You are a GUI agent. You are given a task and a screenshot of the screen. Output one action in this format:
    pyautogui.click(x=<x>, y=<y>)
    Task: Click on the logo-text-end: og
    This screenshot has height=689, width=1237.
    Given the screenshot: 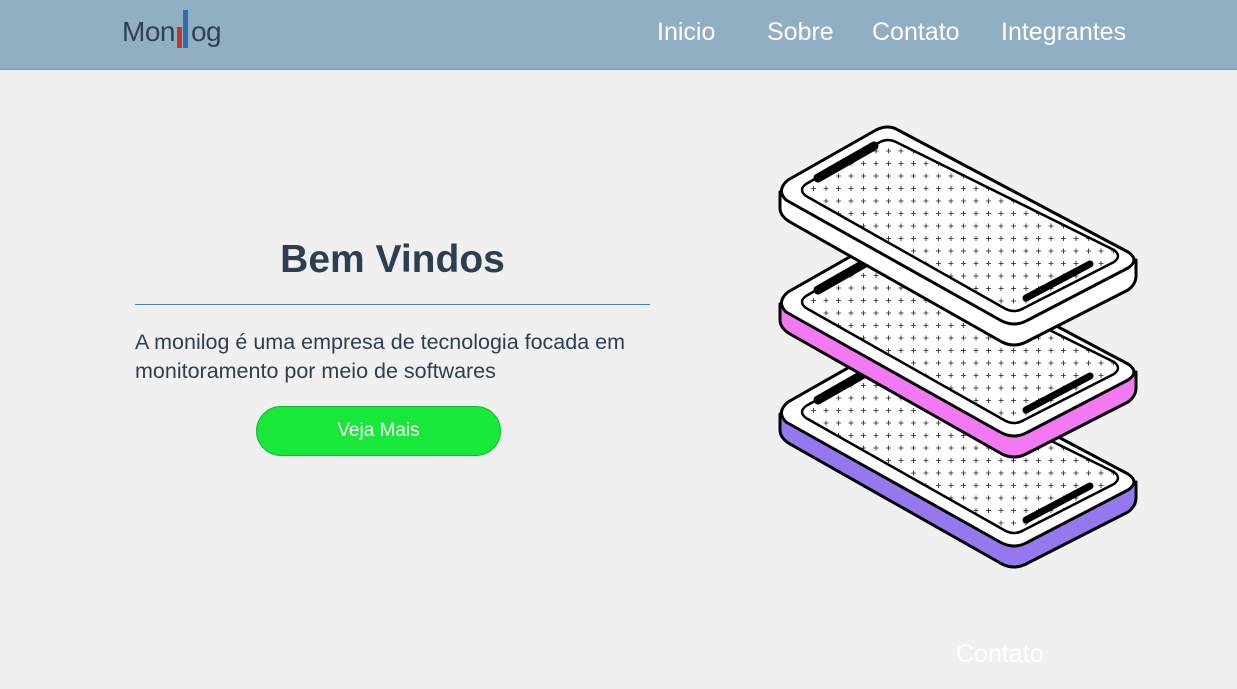 What is the action you would take?
    pyautogui.click(x=206, y=31)
    